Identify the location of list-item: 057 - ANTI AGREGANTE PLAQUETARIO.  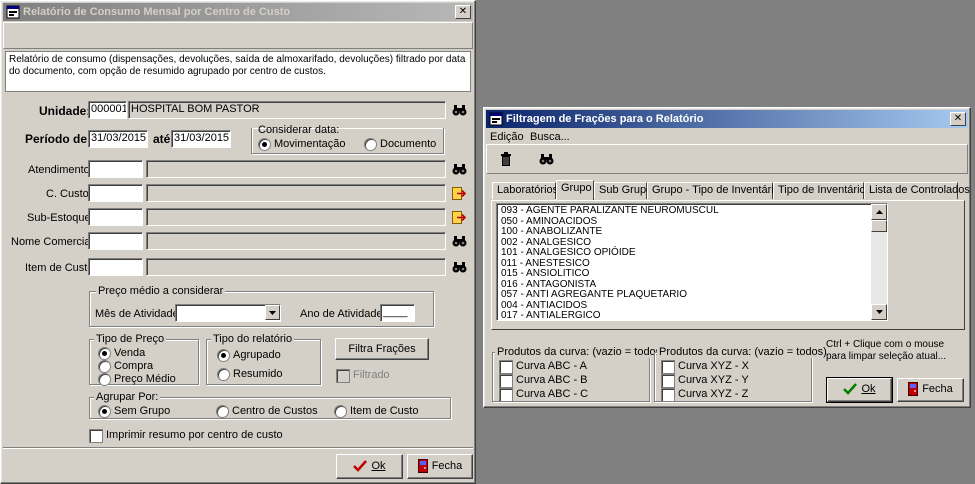
(692, 294).